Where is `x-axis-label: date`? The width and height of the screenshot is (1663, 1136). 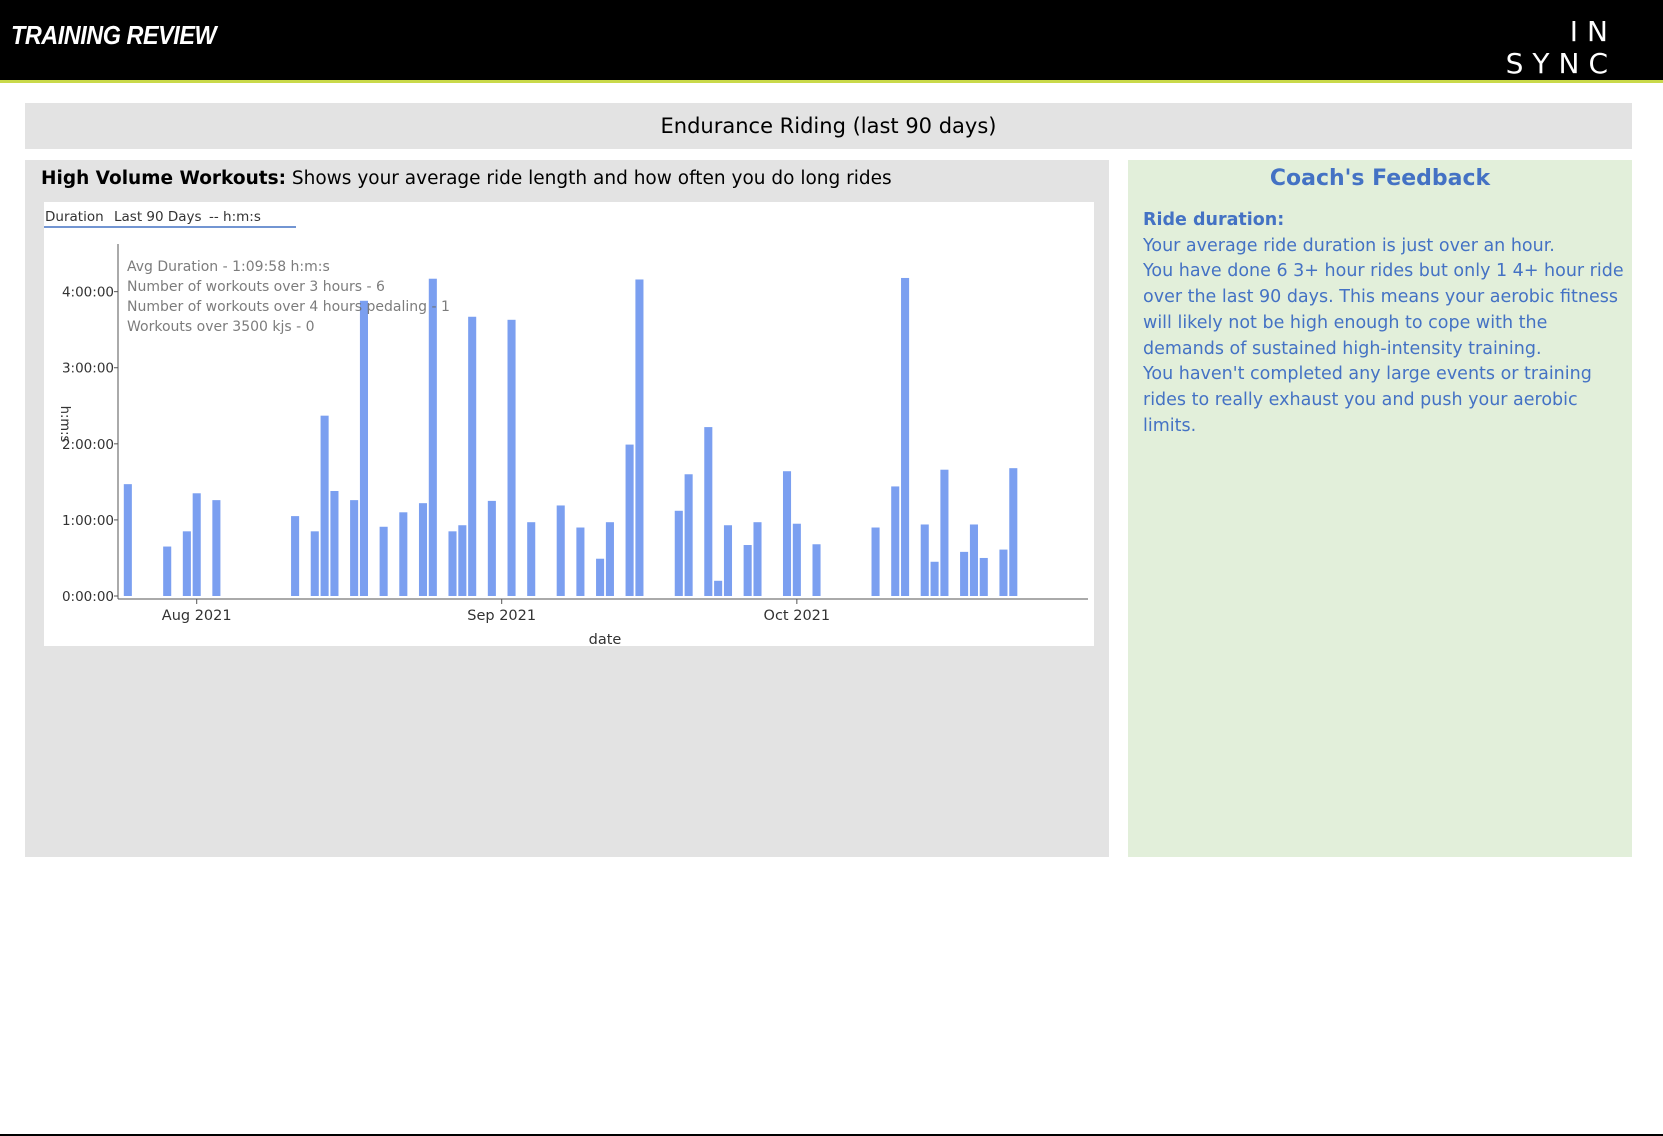
x-axis-label: date is located at coordinates (605, 639).